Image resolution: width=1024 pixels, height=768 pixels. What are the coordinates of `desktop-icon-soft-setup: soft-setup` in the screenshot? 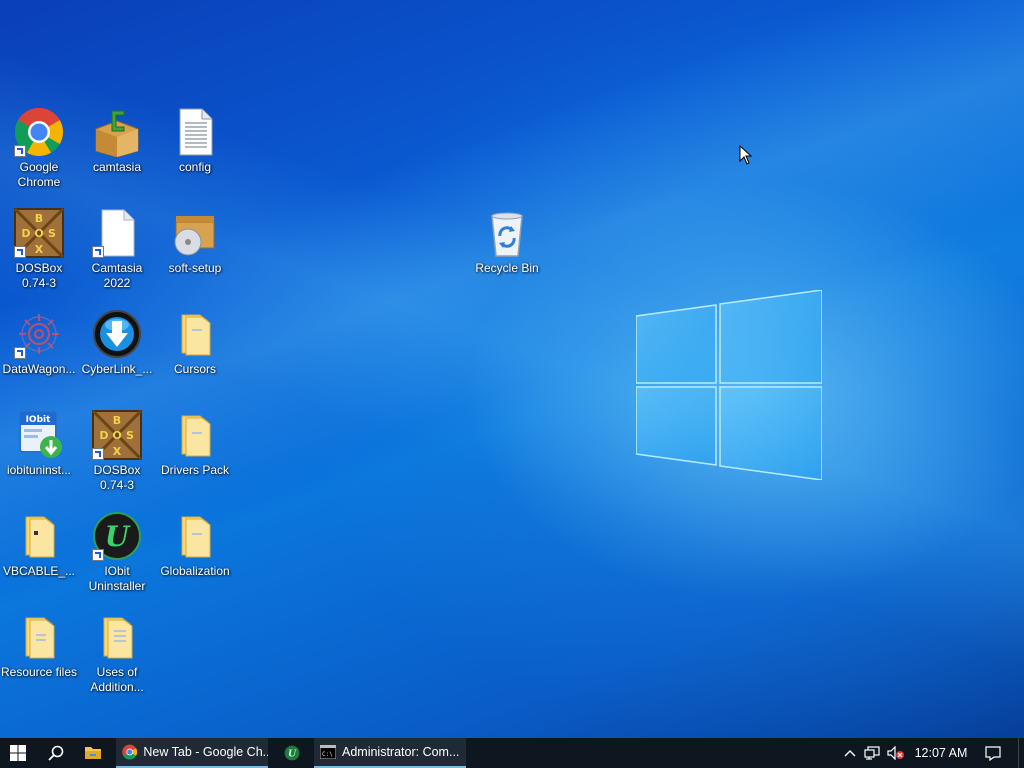 It's located at (195, 242).